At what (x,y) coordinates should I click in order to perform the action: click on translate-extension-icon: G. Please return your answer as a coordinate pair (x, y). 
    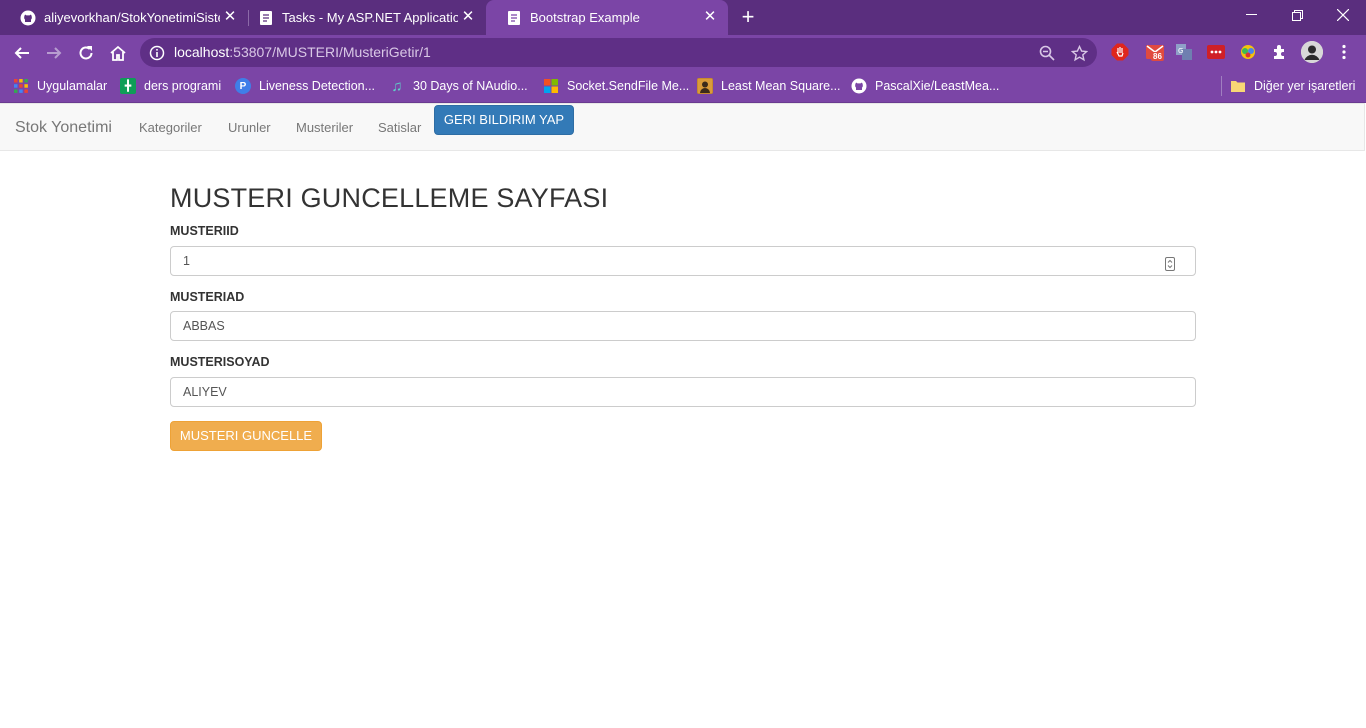
    Looking at the image, I should click on (1184, 52).